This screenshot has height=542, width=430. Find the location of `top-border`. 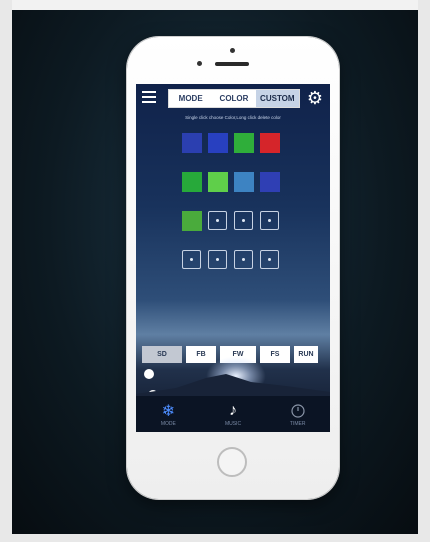

top-border is located at coordinates (215, 5).